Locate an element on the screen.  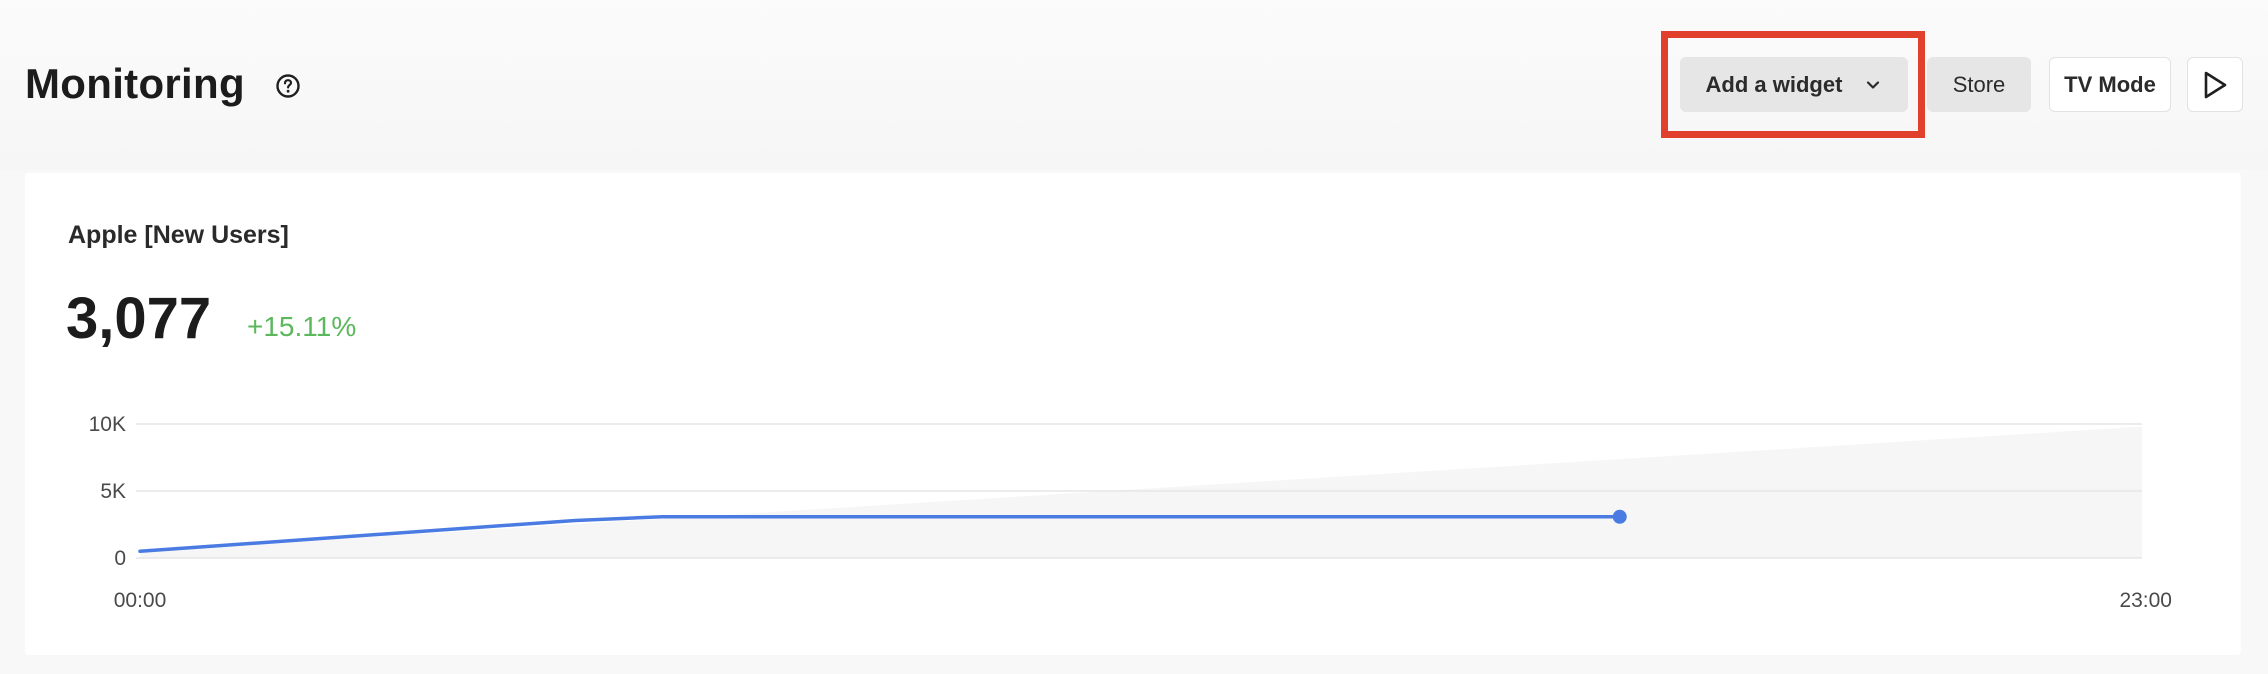
x-tick-label: 23:00 is located at coordinates (2145, 600).